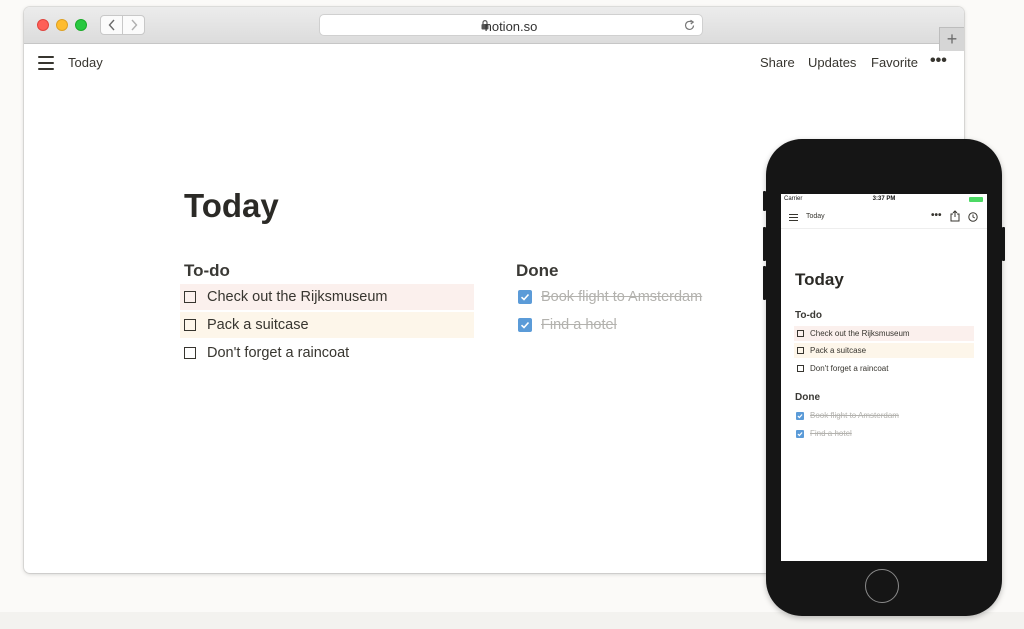 The height and width of the screenshot is (629, 1024). What do you see at coordinates (976, 199) in the screenshot?
I see `battery-icon` at bounding box center [976, 199].